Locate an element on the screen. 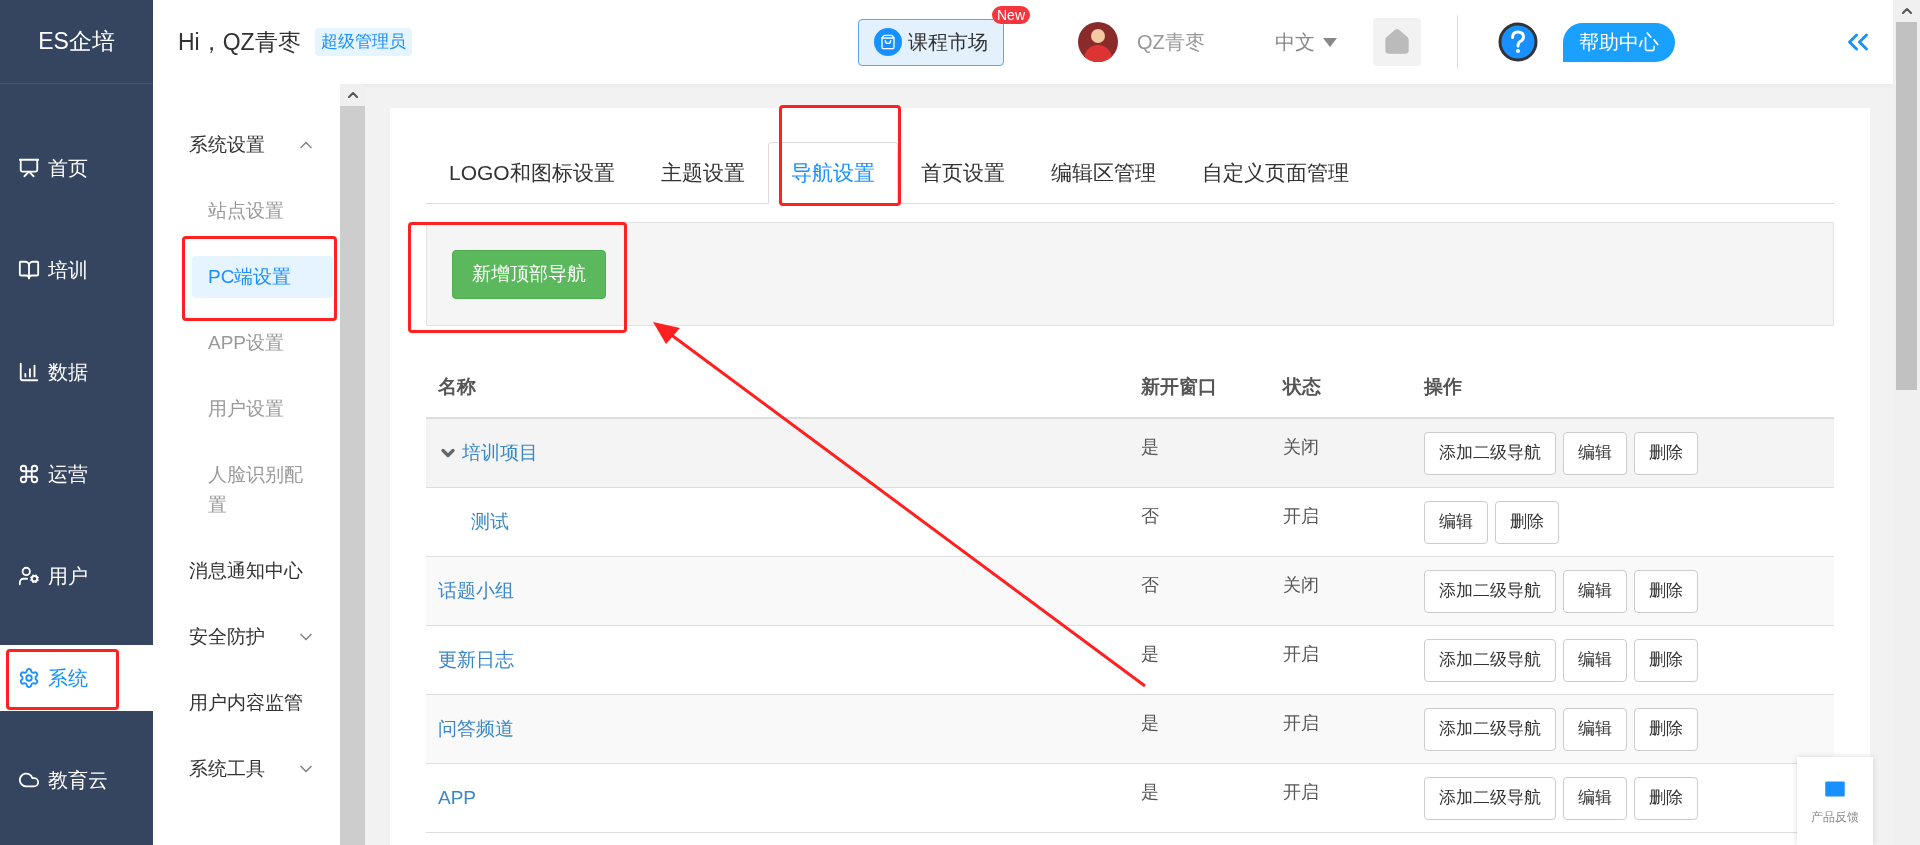 Image resolution: width=1920 pixels, height=845 pixels. nav-name-link: 测试 is located at coordinates (490, 522).